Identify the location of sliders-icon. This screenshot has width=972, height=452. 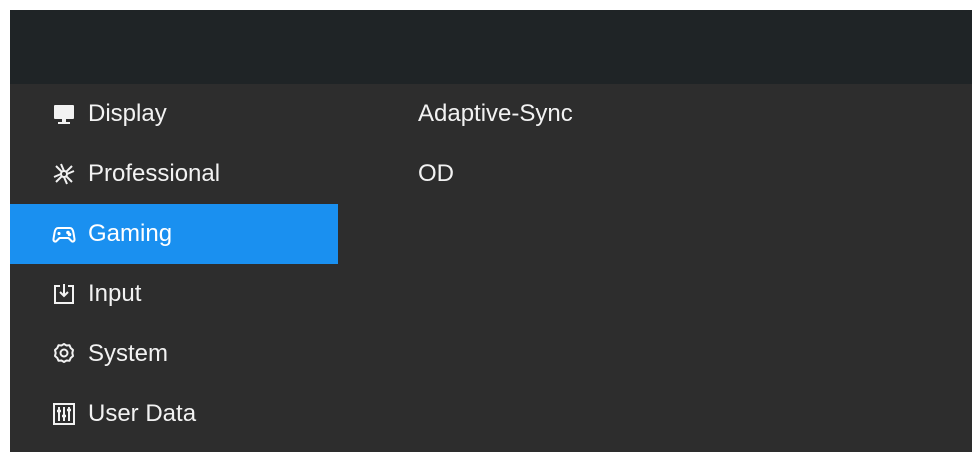
(64, 414).